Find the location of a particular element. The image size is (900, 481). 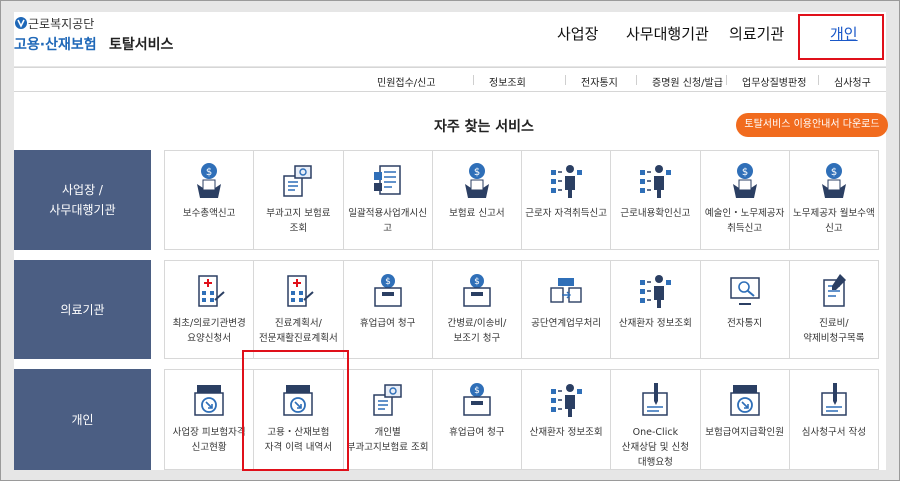

subnav-item-info: 정보조회 is located at coordinates (499, 81).